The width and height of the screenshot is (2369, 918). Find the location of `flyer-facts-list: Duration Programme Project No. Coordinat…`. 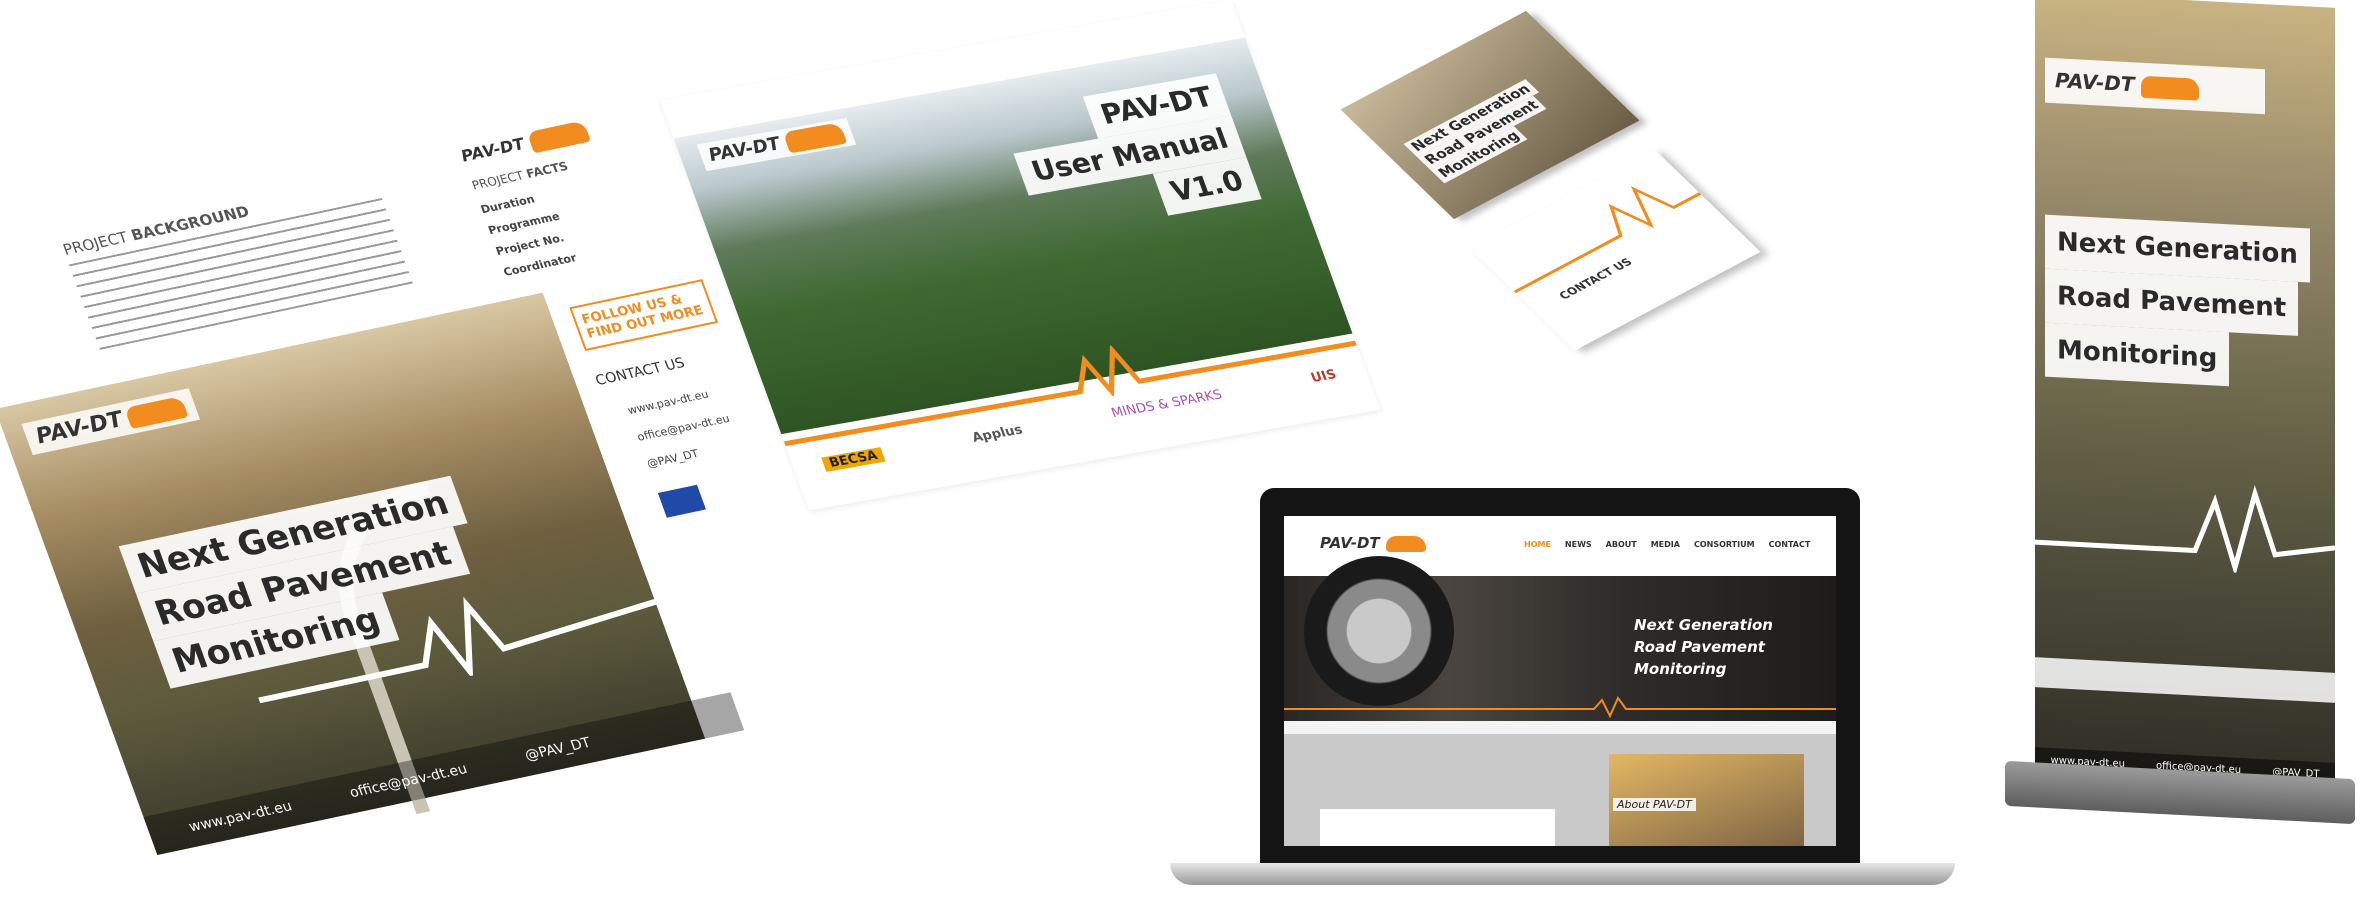

flyer-facts-list: Duration Programme Project No. Coordinat… is located at coordinates (528, 234).